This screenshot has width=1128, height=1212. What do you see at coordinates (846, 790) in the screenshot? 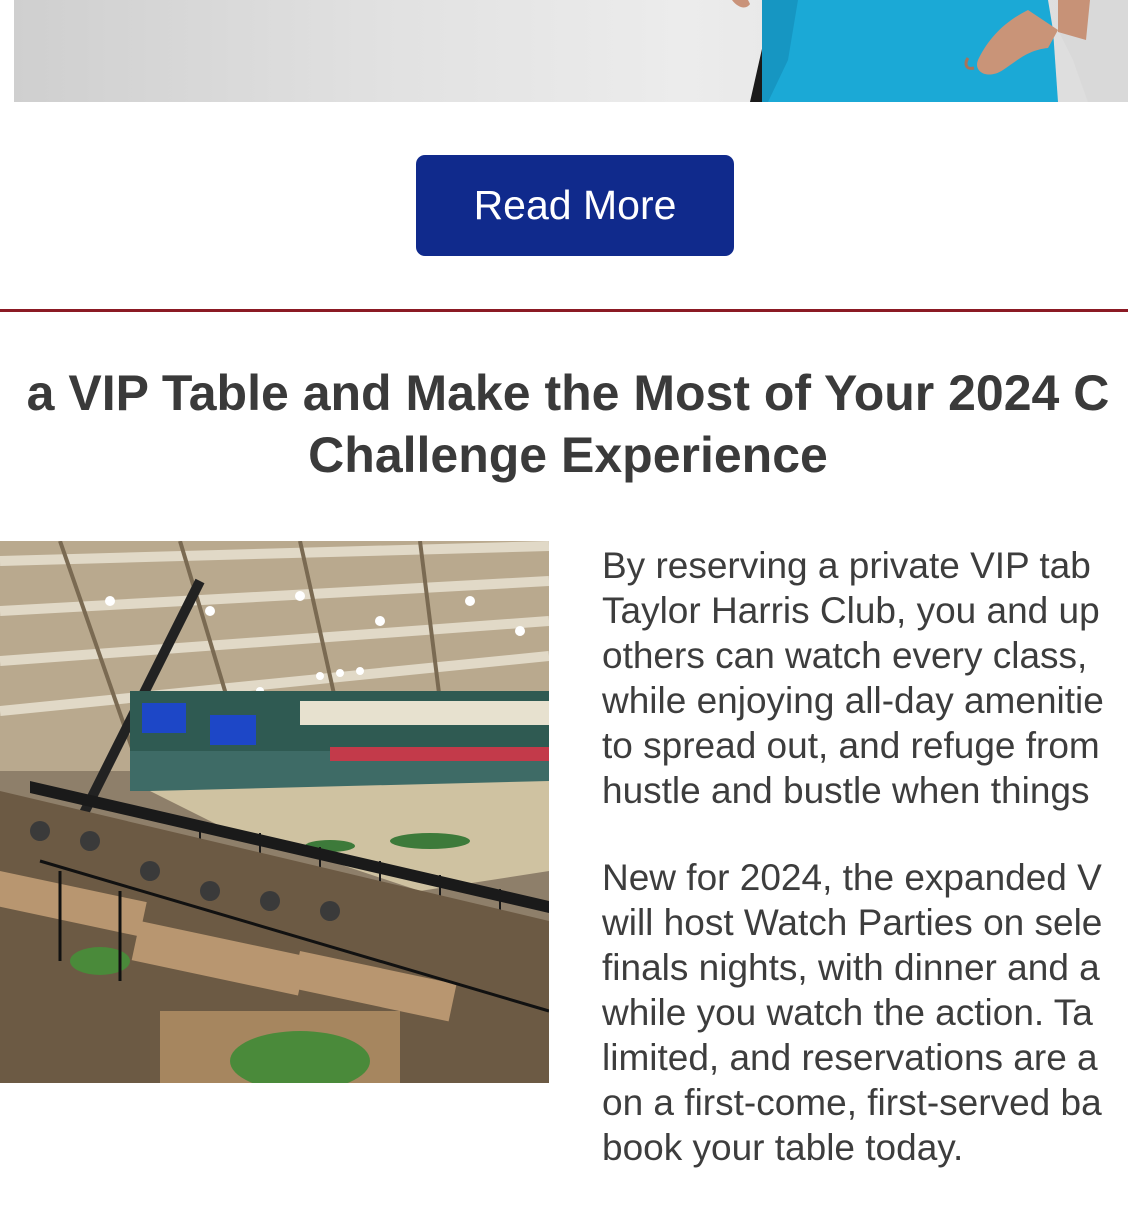
I see `body-line: hustle and bustle when things` at bounding box center [846, 790].